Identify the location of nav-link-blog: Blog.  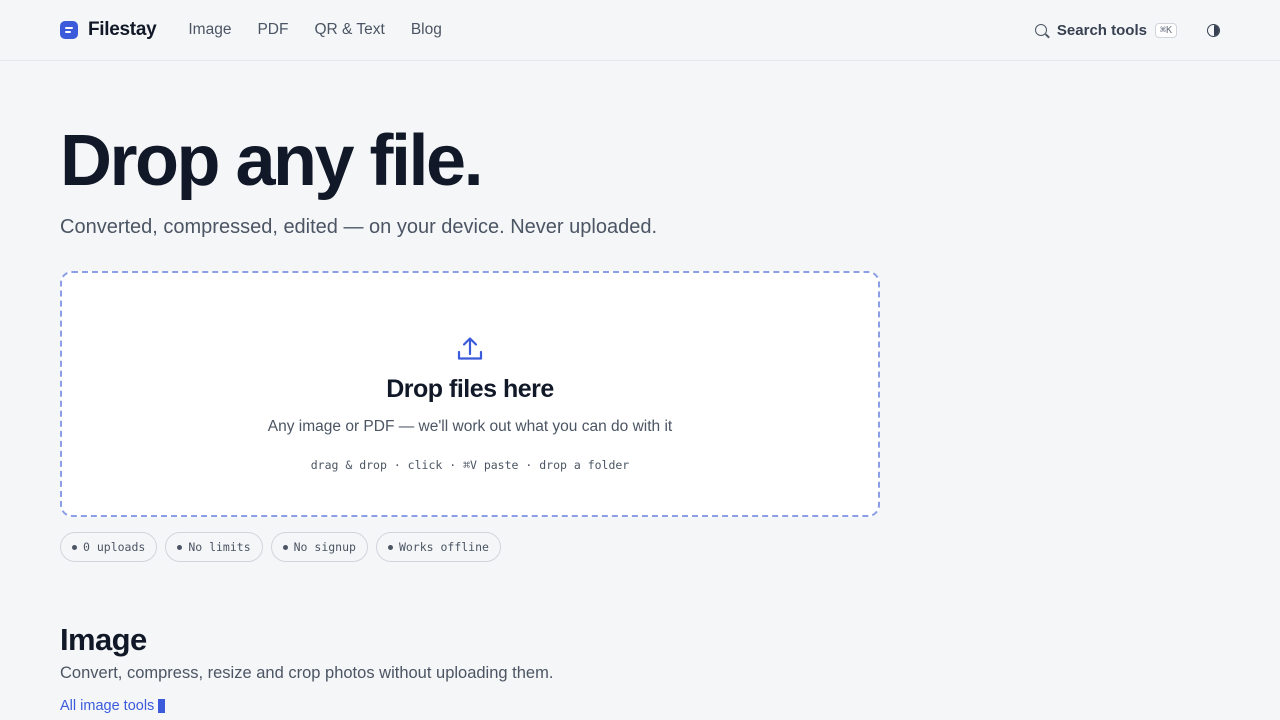
(426, 30).